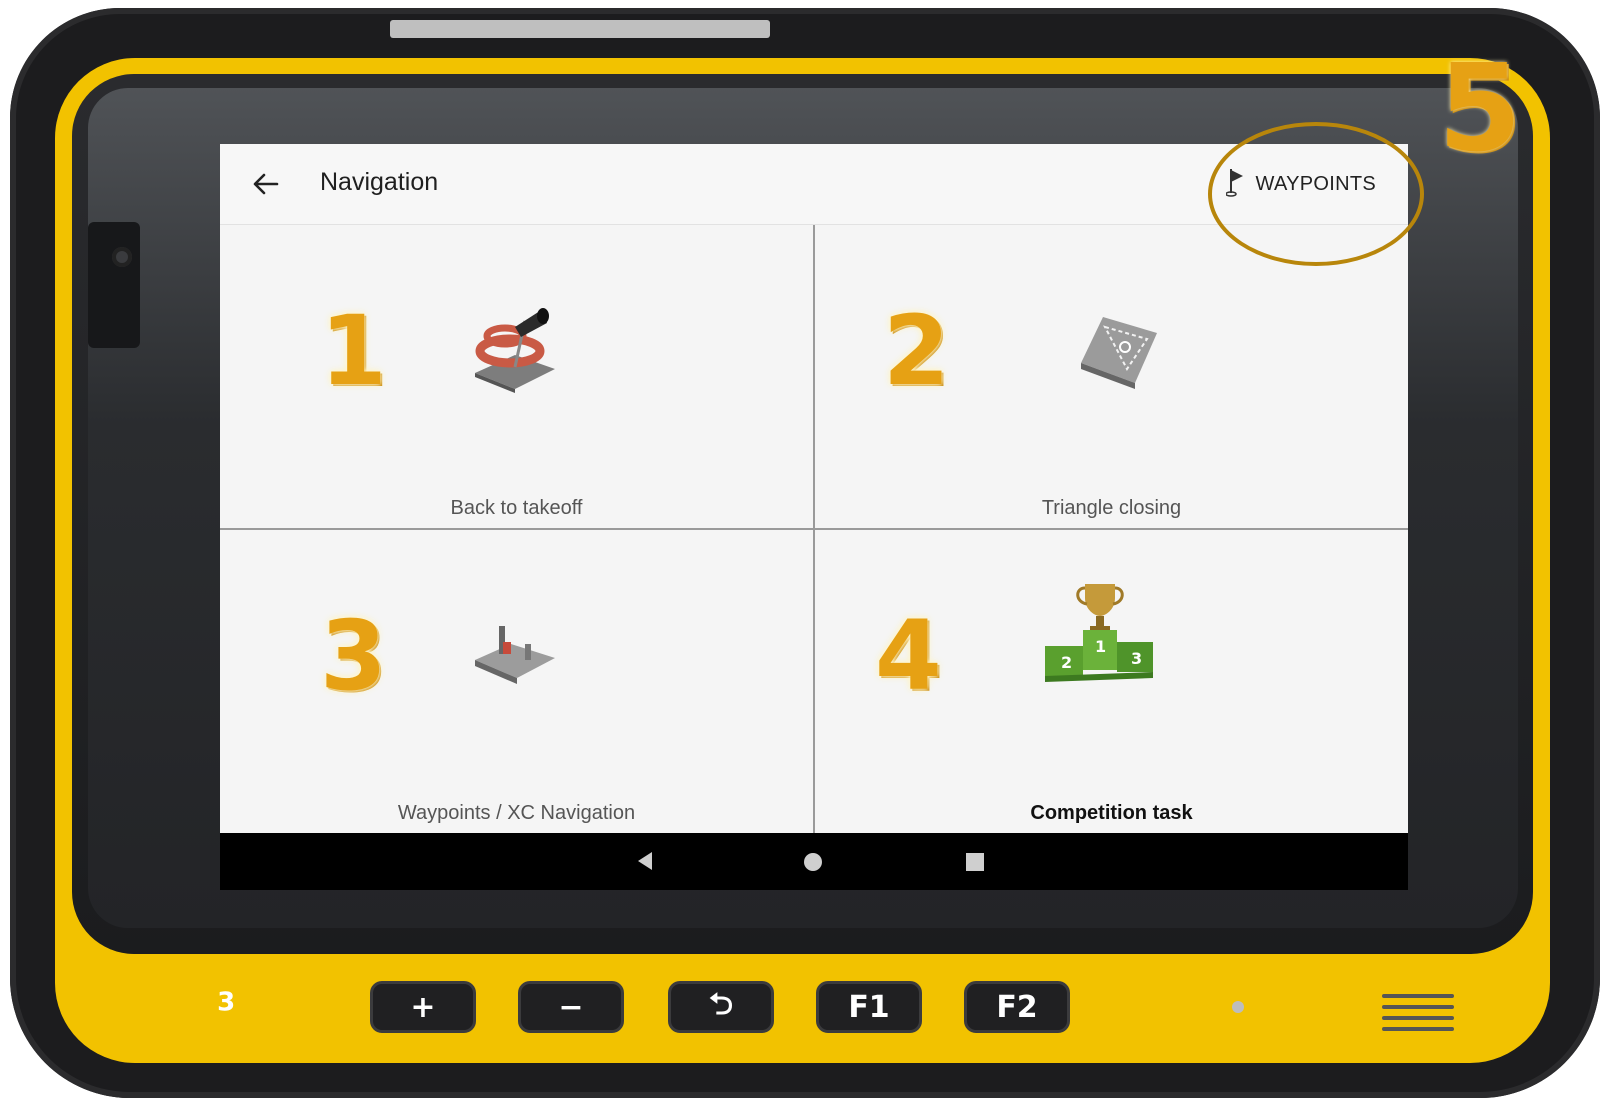 The image size is (1610, 1104). I want to click on nav-back-icon, so click(645, 863).